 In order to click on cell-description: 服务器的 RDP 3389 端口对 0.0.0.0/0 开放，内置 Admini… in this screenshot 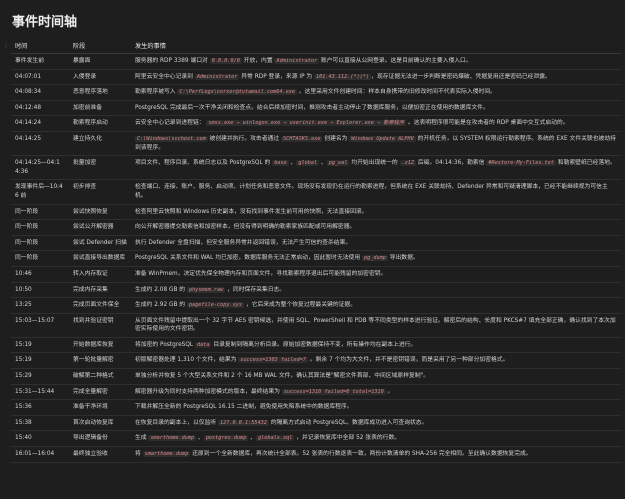, I will do `click(376, 61)`.